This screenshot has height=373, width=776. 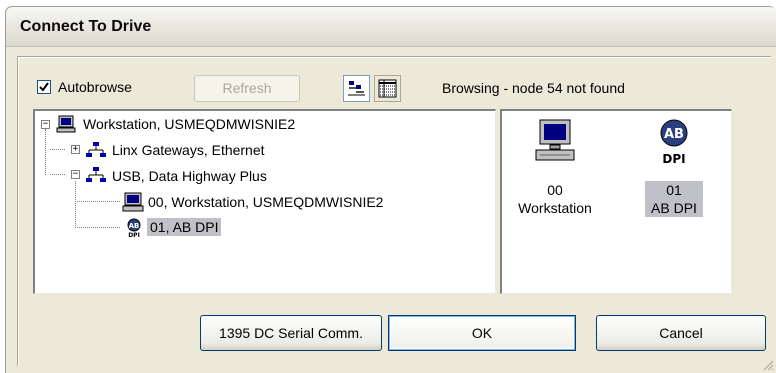 What do you see at coordinates (291, 333) in the screenshot?
I see `serial-comm-button: 1395 DC Serial Comm.` at bounding box center [291, 333].